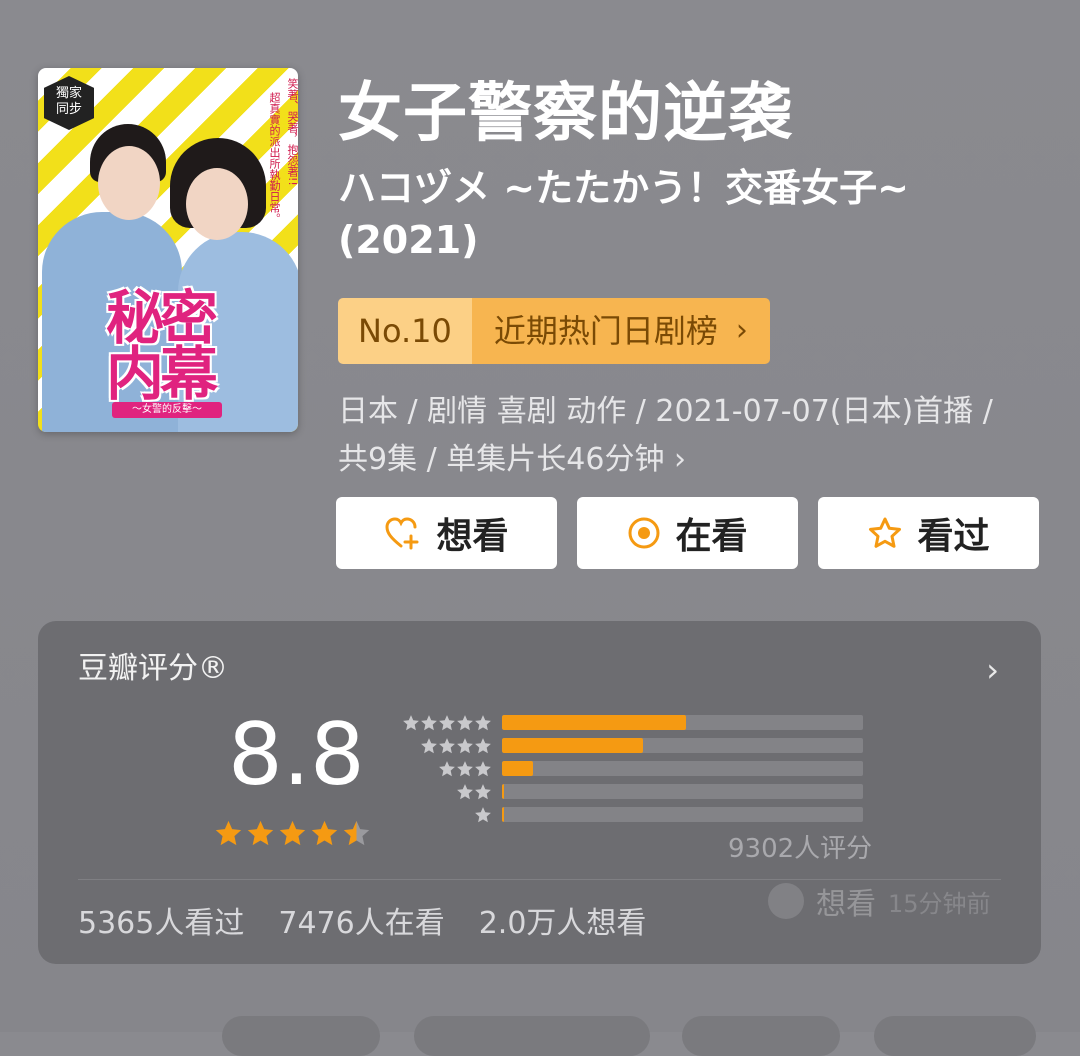  What do you see at coordinates (296, 755) in the screenshot?
I see `rating-score: 8.8` at bounding box center [296, 755].